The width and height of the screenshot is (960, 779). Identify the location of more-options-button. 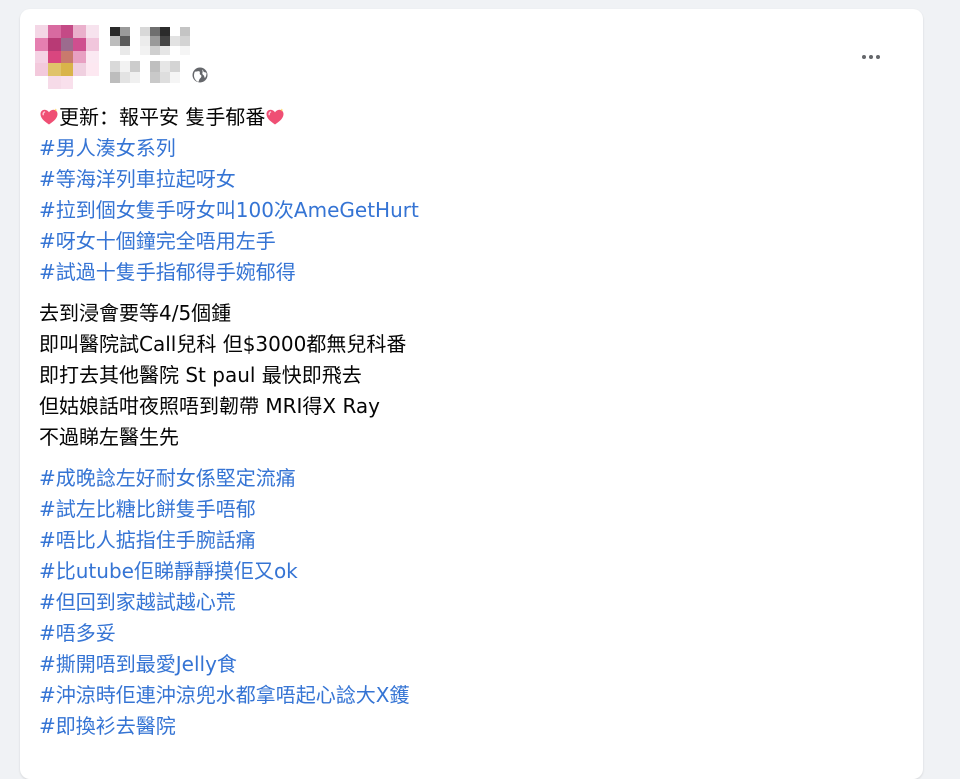
(871, 57).